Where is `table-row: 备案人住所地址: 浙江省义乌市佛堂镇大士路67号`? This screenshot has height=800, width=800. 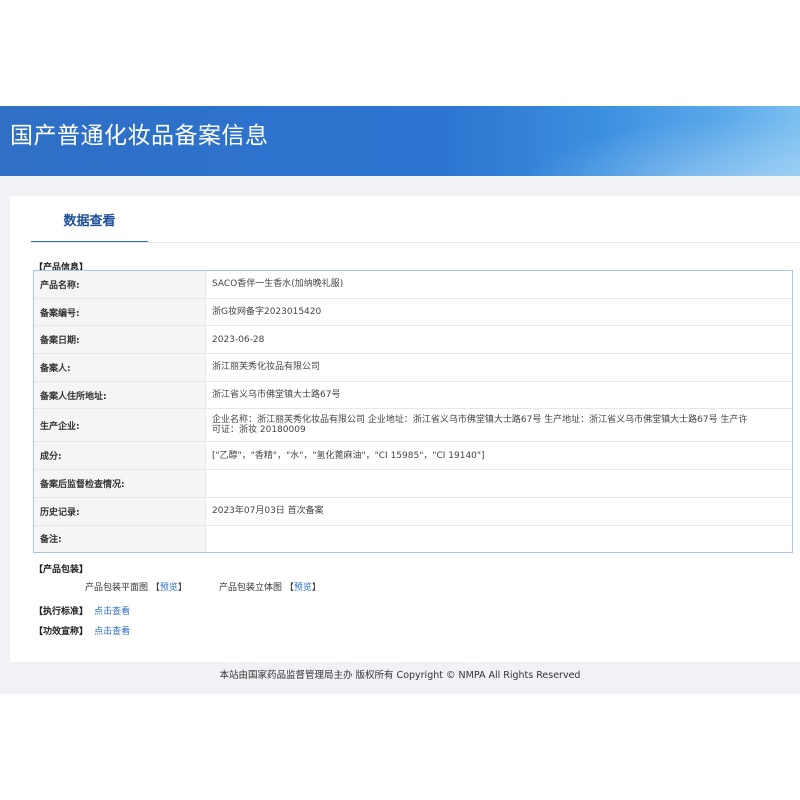 table-row: 备案人住所地址: 浙江省义乌市佛堂镇大士路67号 is located at coordinates (413, 395).